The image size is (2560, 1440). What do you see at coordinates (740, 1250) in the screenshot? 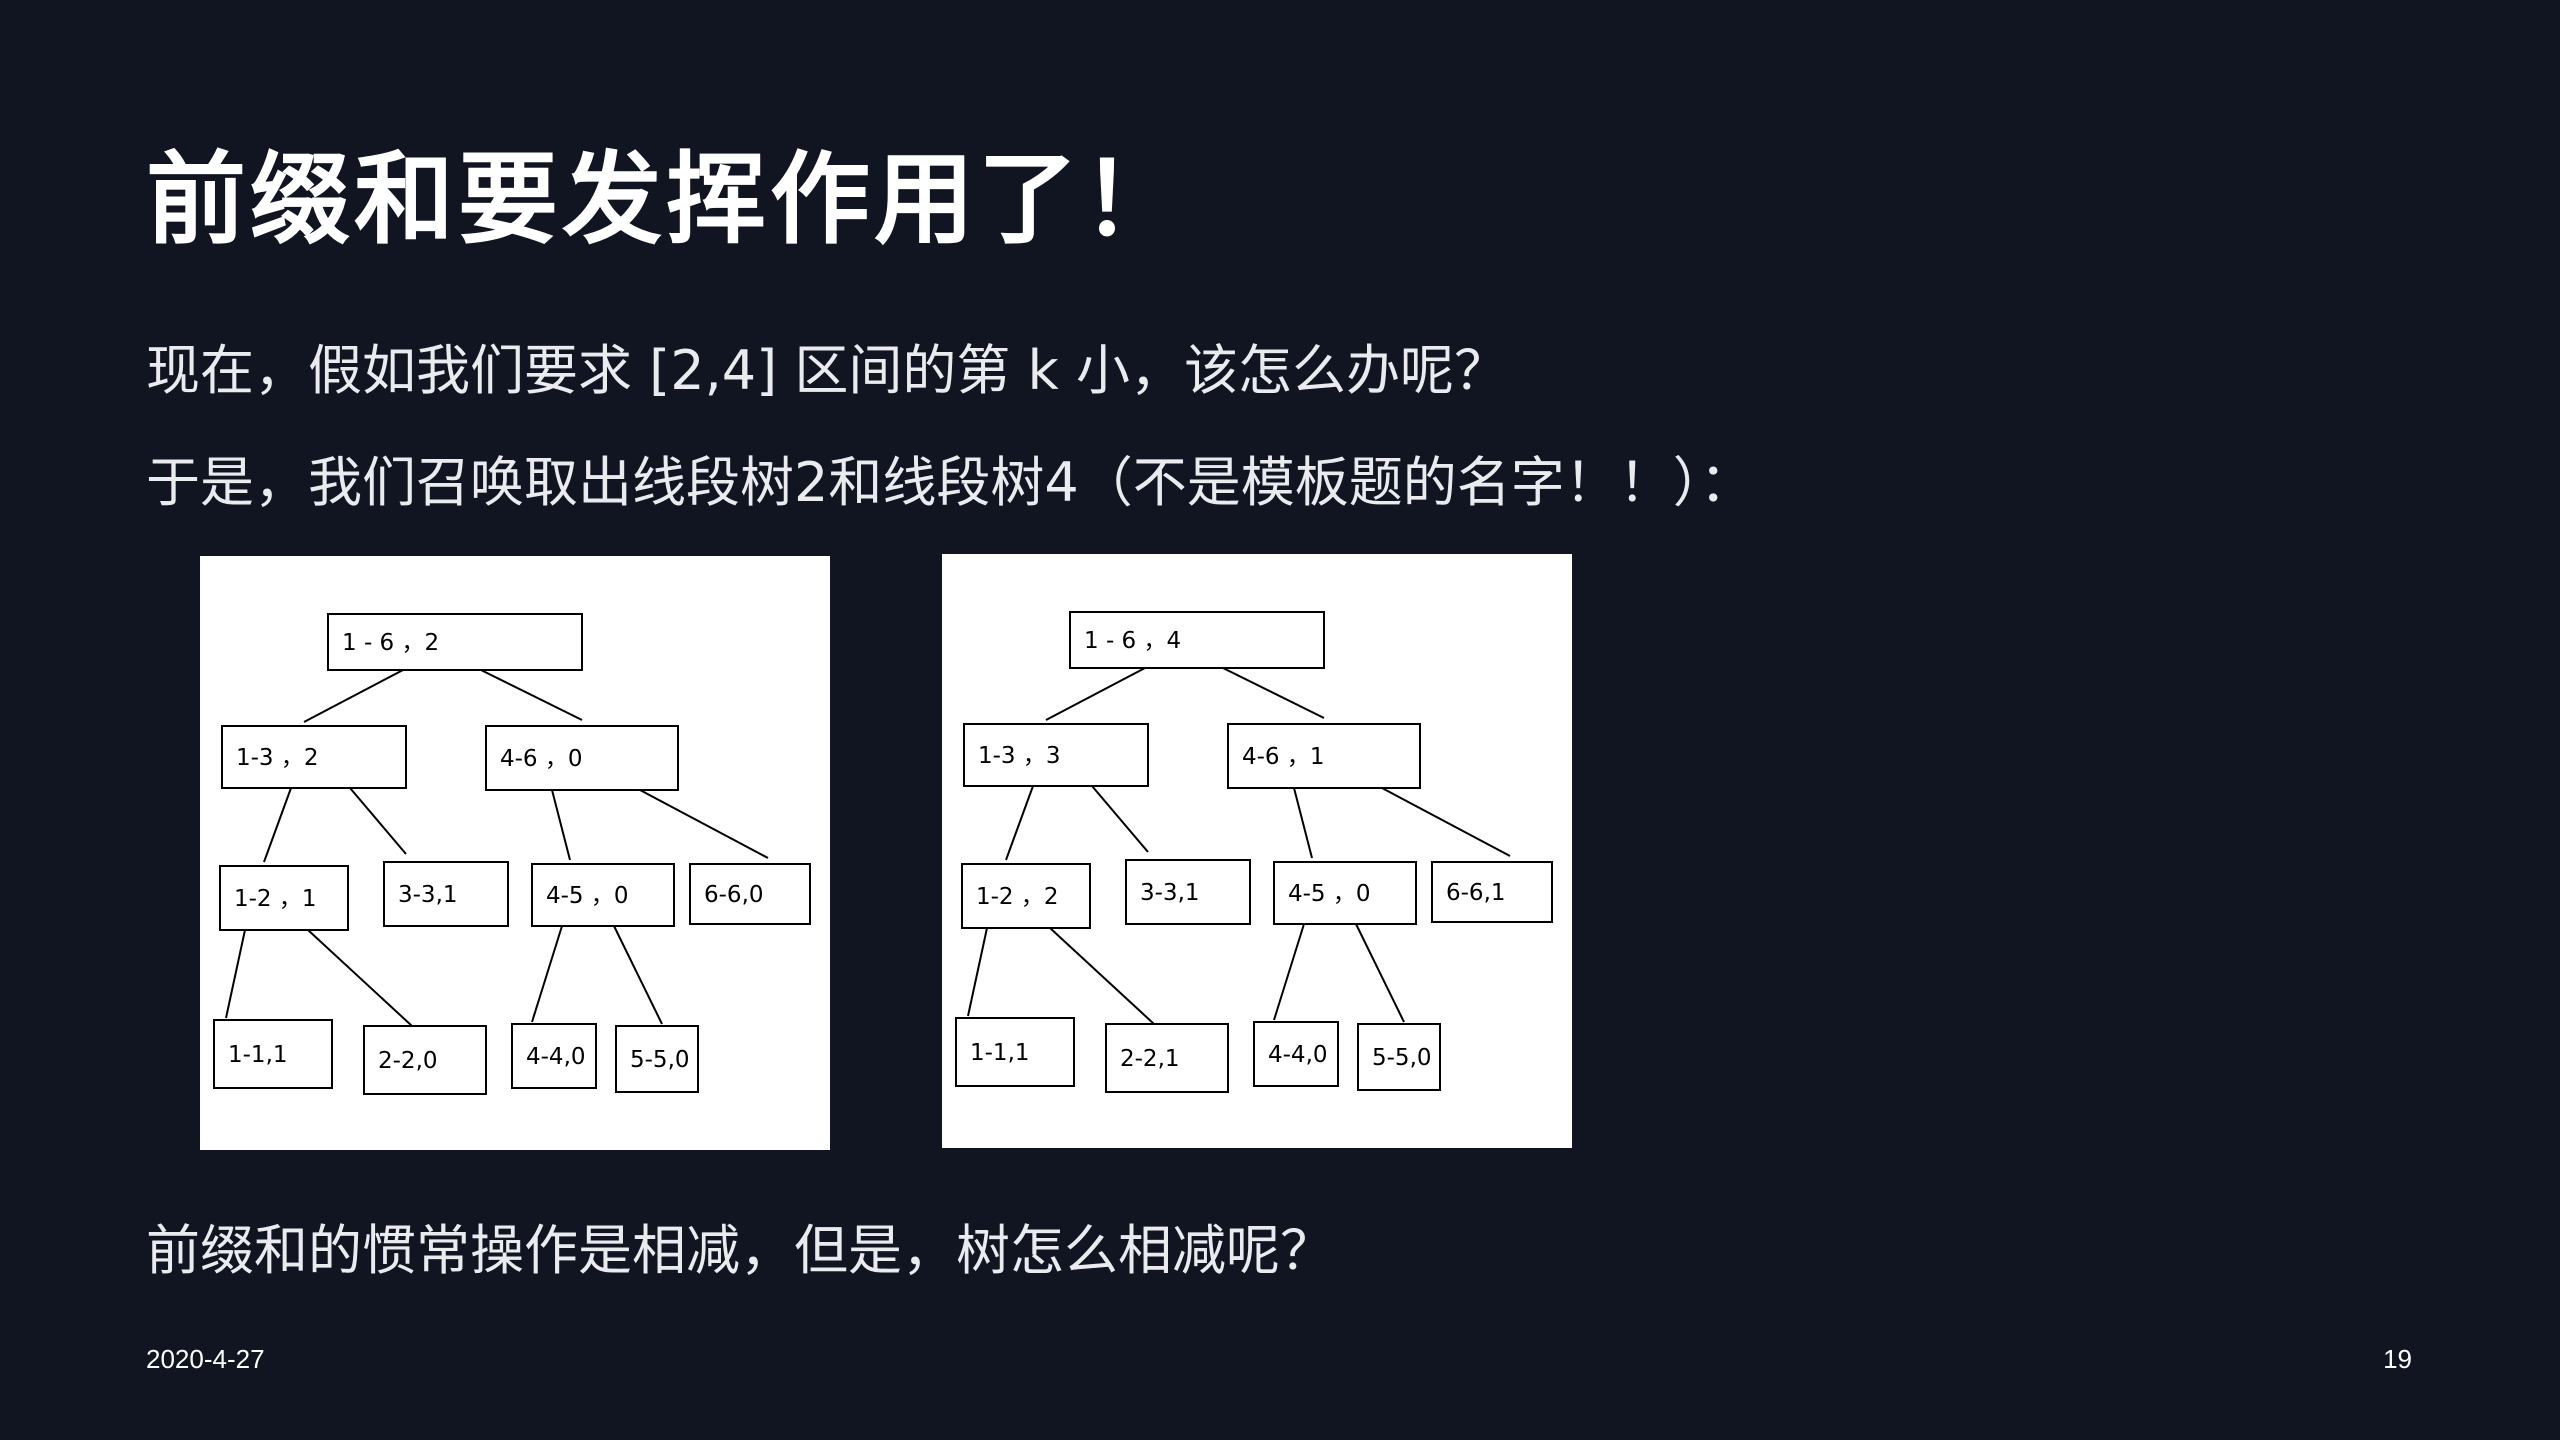
I see `body-text-subtract-question: 前缀和的惯常操作是相减，但是，树怎么相减呢？` at bounding box center [740, 1250].